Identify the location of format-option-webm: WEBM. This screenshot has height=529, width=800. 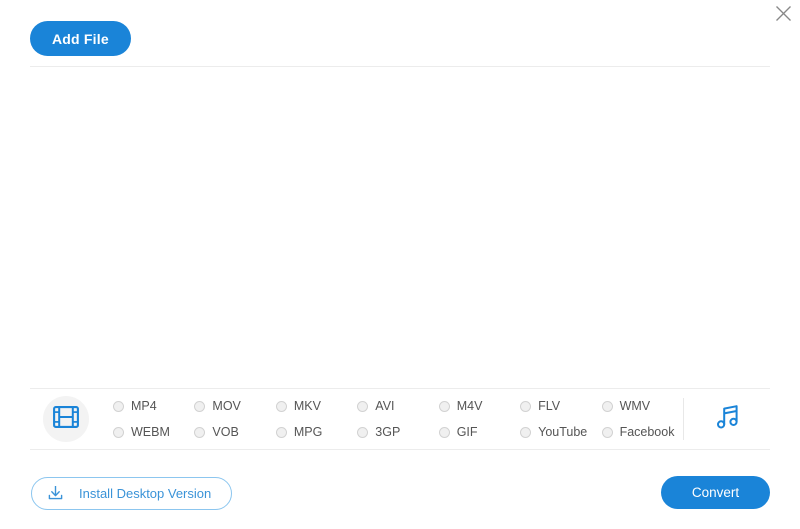
(153, 432).